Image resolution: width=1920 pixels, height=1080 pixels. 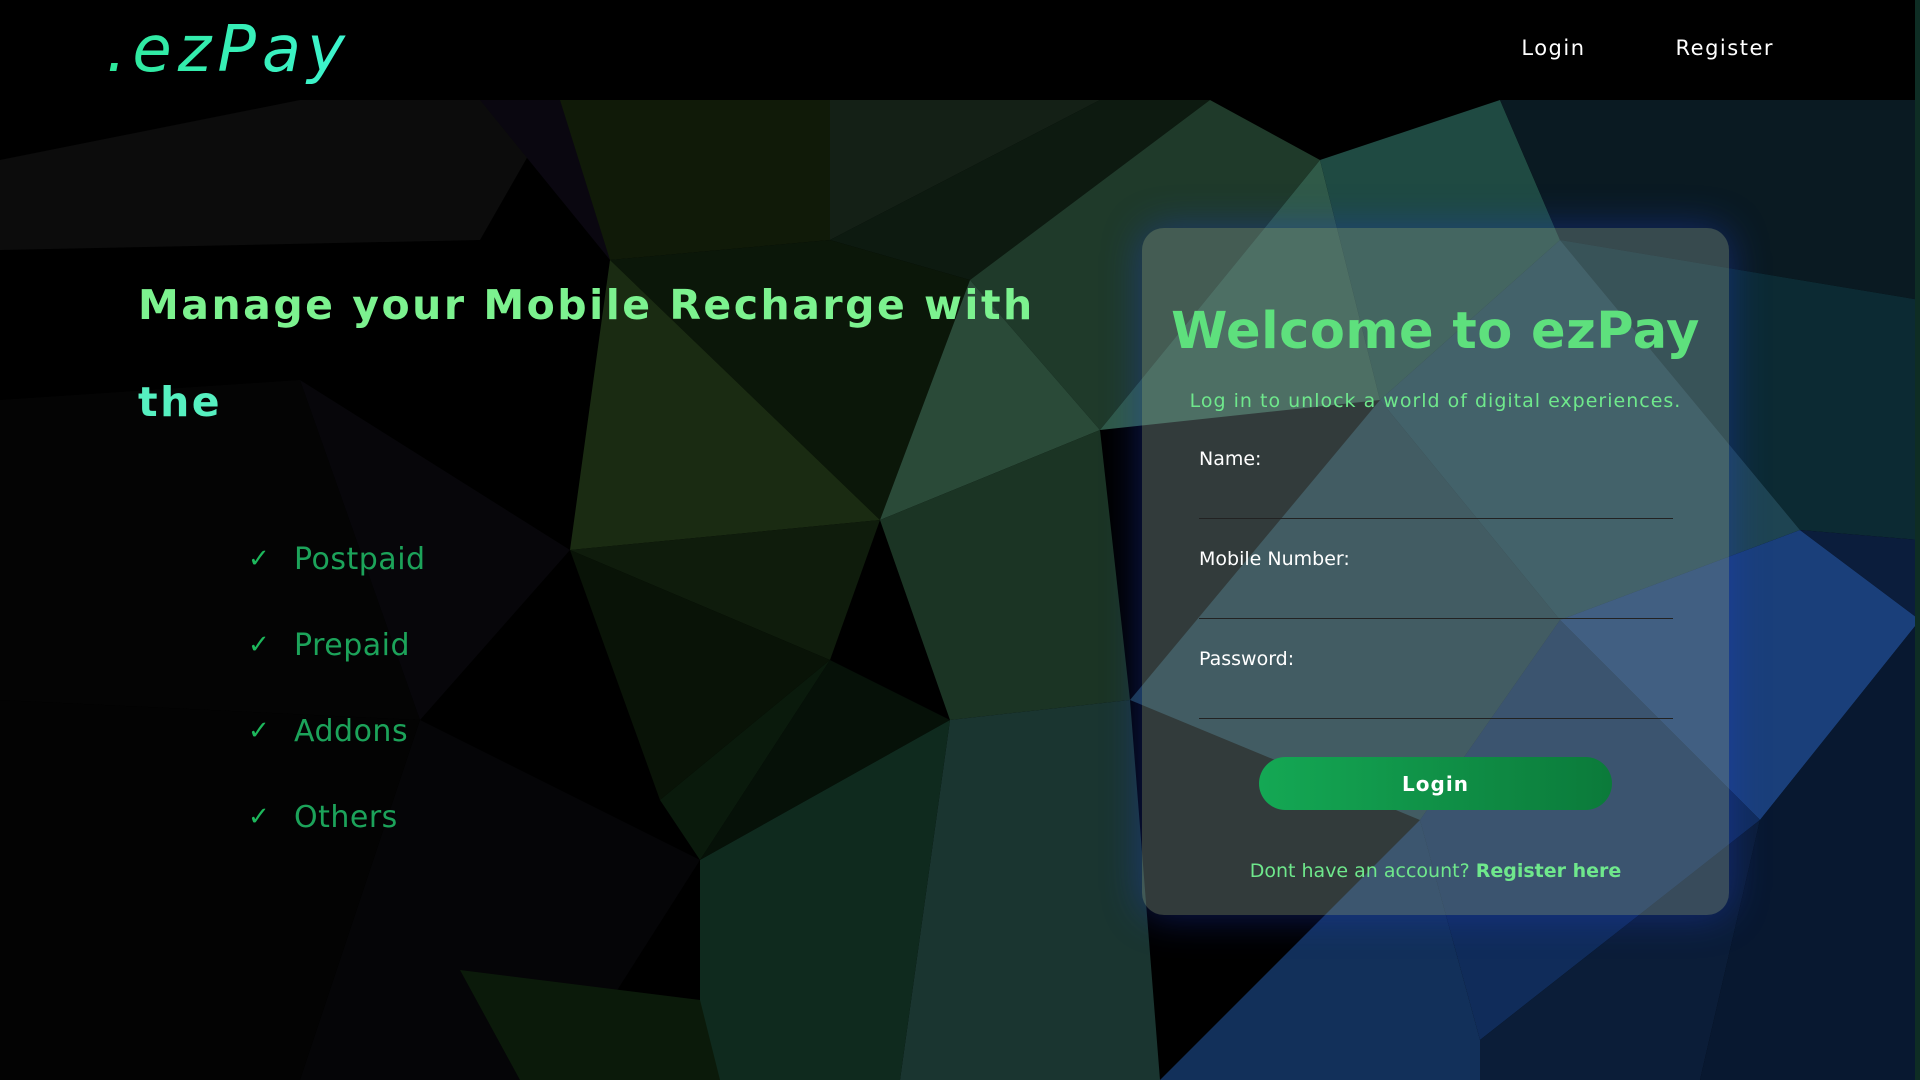 I want to click on brand-logo: .ezPay, so click(x=228, y=50).